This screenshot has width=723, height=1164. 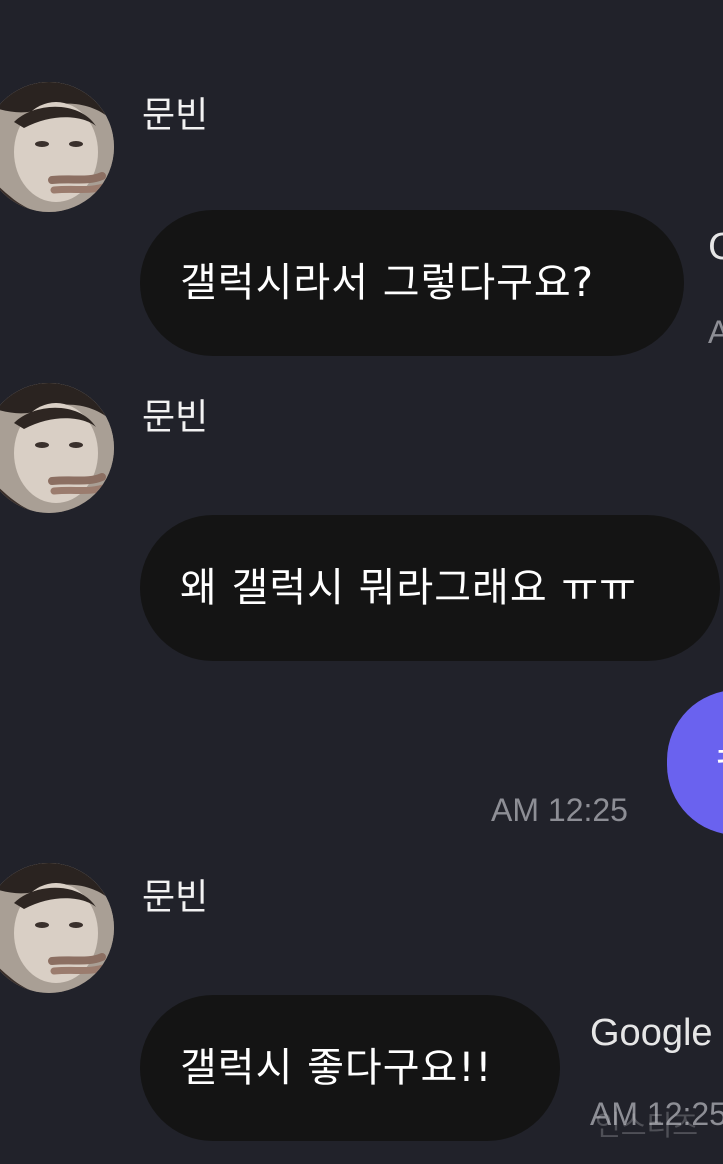 I want to click on message-text: 갤럭시라서 그렇다구요?, so click(x=387, y=283).